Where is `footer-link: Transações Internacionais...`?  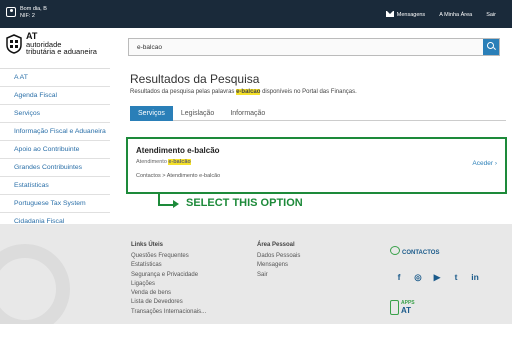 footer-link: Transações Internacionais... is located at coordinates (168, 312).